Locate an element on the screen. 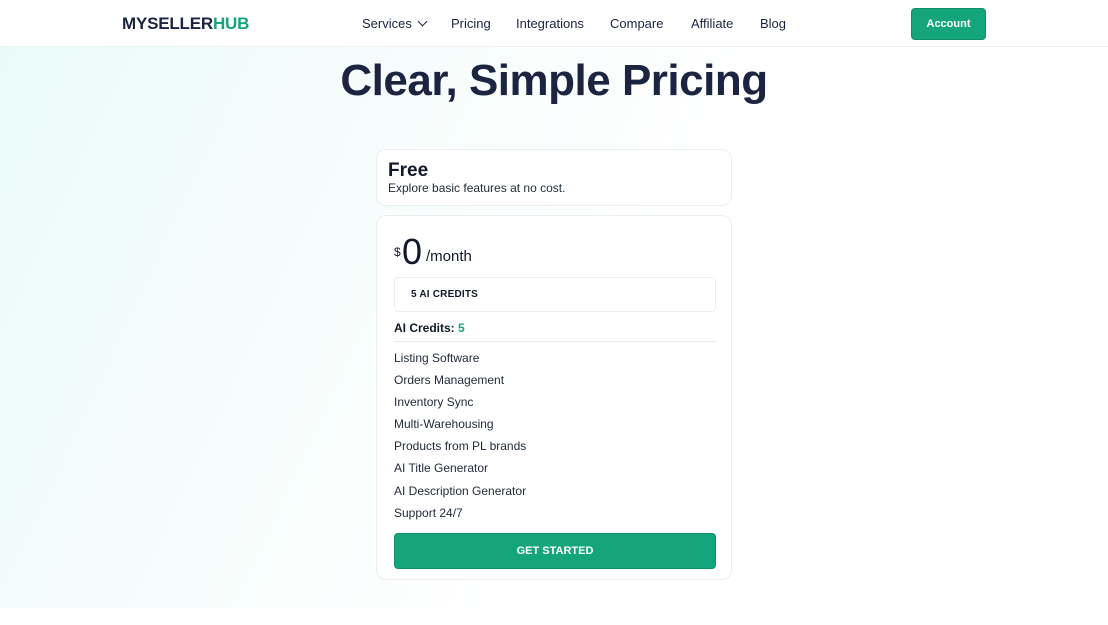 This screenshot has width=1108, height=625. nav-item-services: Services is located at coordinates (395, 23).